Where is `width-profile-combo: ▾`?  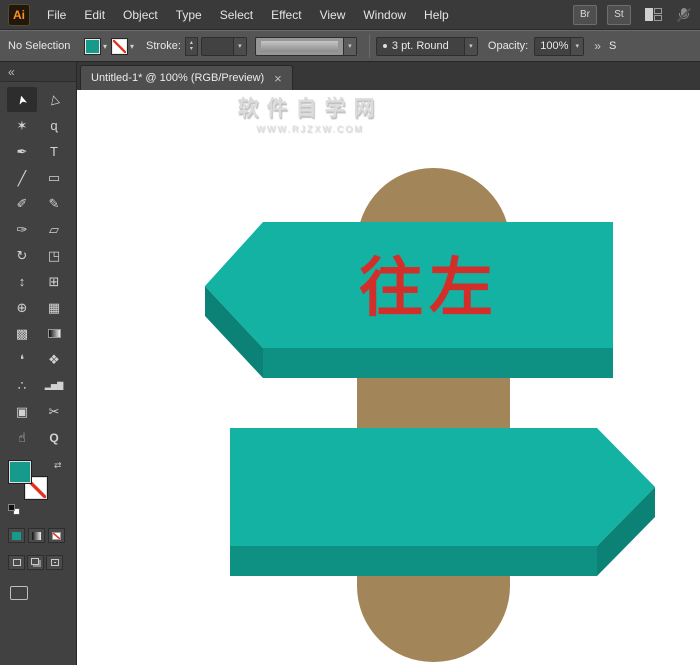 width-profile-combo: ▾ is located at coordinates (305, 46).